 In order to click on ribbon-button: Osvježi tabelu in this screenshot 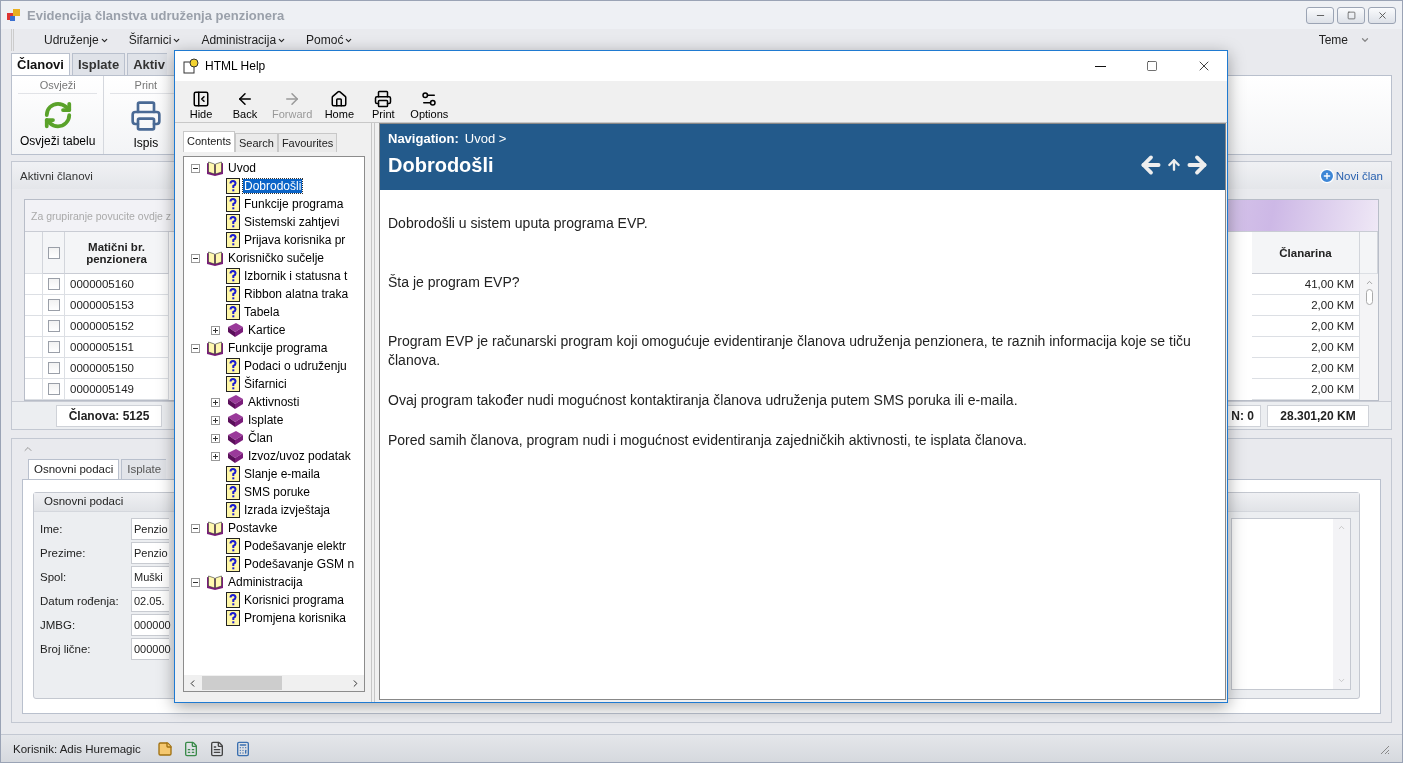, I will do `click(58, 121)`.